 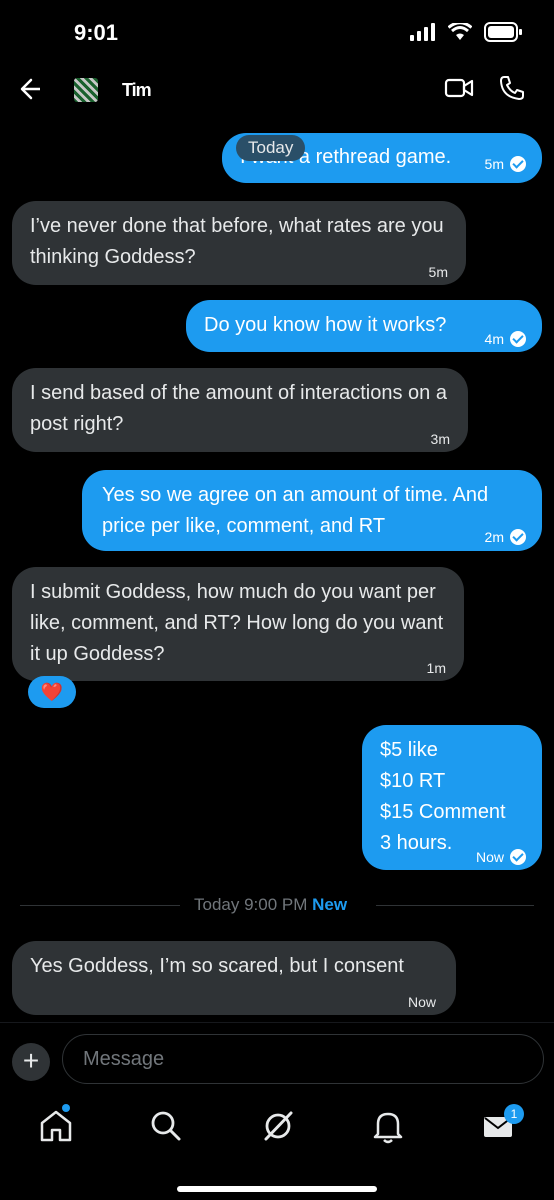 I want to click on message-input, so click(x=303, y=1059).